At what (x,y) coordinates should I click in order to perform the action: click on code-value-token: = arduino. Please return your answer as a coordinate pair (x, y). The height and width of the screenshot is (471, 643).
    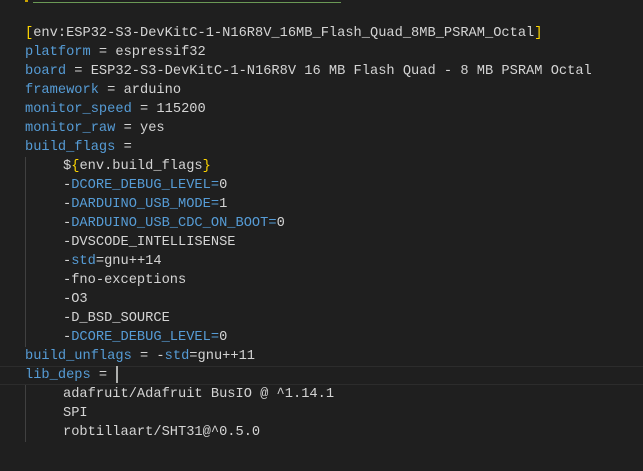
    Looking at the image, I should click on (140, 90).